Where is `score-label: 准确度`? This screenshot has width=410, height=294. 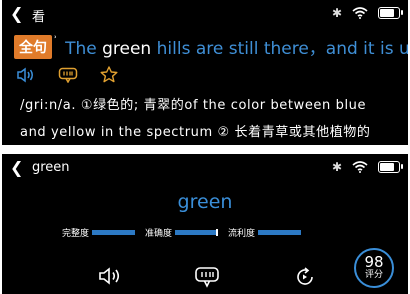 score-label: 准确度 is located at coordinates (159, 234).